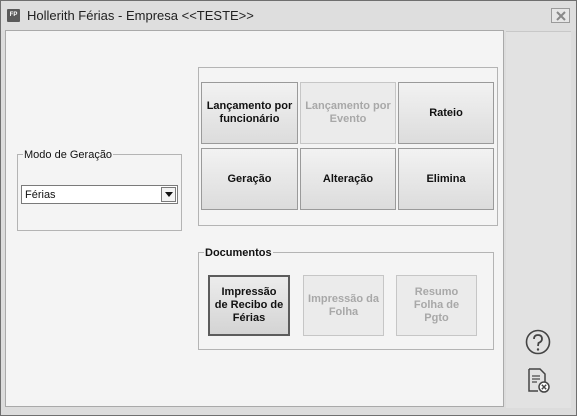 This screenshot has height=416, width=577. I want to click on help-icon, so click(538, 342).